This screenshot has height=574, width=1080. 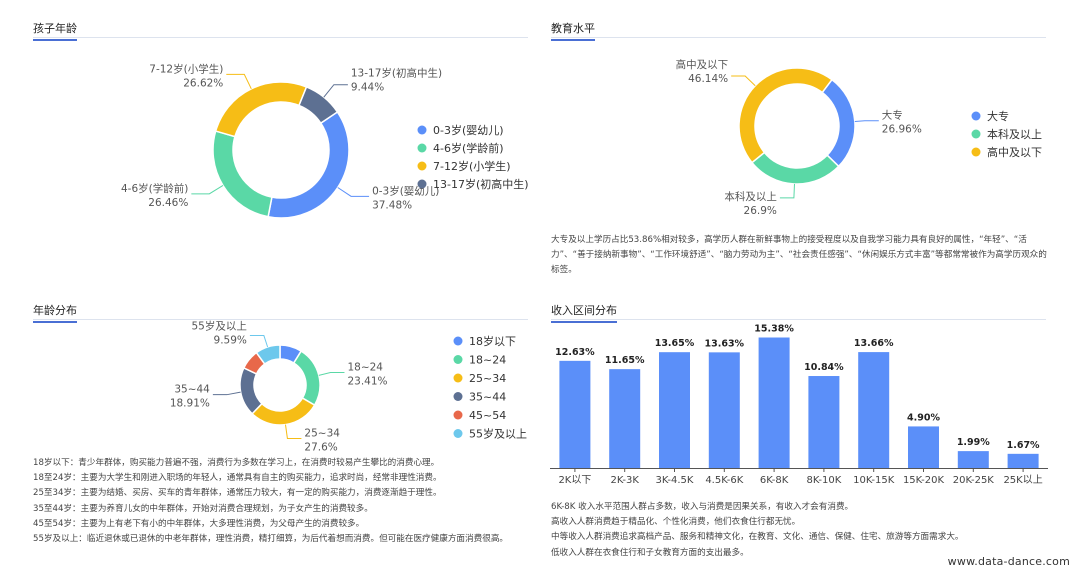 What do you see at coordinates (874, 480) in the screenshot?
I see `x-tick-label: 10K-15K` at bounding box center [874, 480].